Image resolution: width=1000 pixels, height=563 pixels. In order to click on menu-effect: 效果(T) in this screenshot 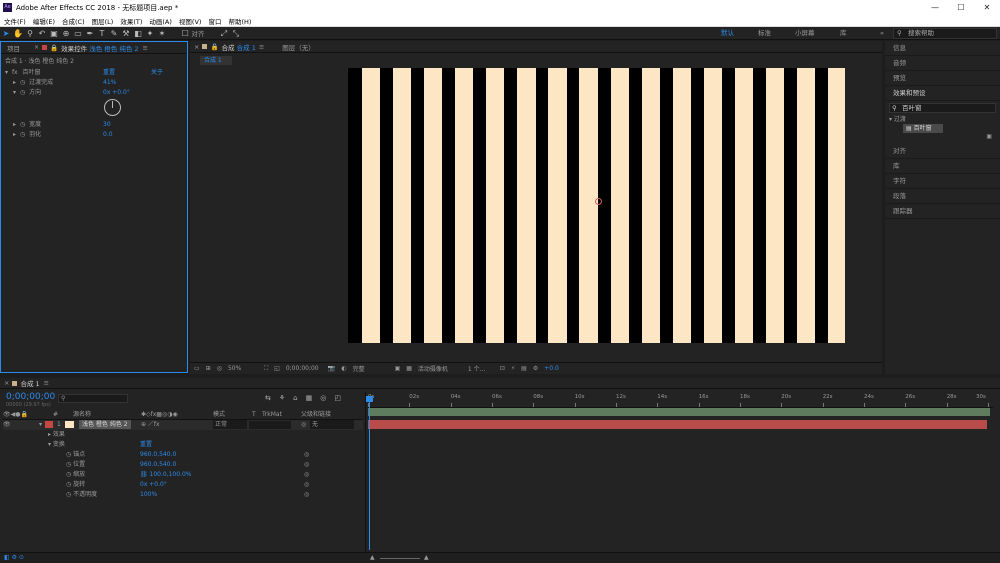, I will do `click(131, 21)`.